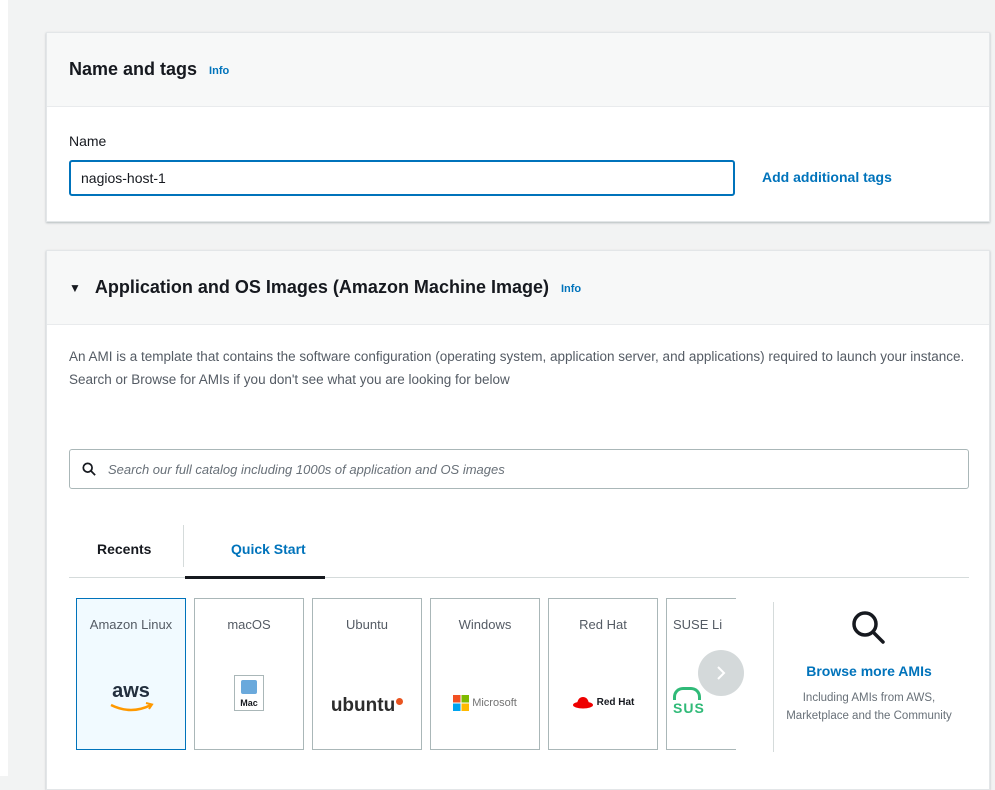 This screenshot has width=995, height=790. What do you see at coordinates (869, 671) in the screenshot?
I see `browse-more-amis-link: Browse more AMIs` at bounding box center [869, 671].